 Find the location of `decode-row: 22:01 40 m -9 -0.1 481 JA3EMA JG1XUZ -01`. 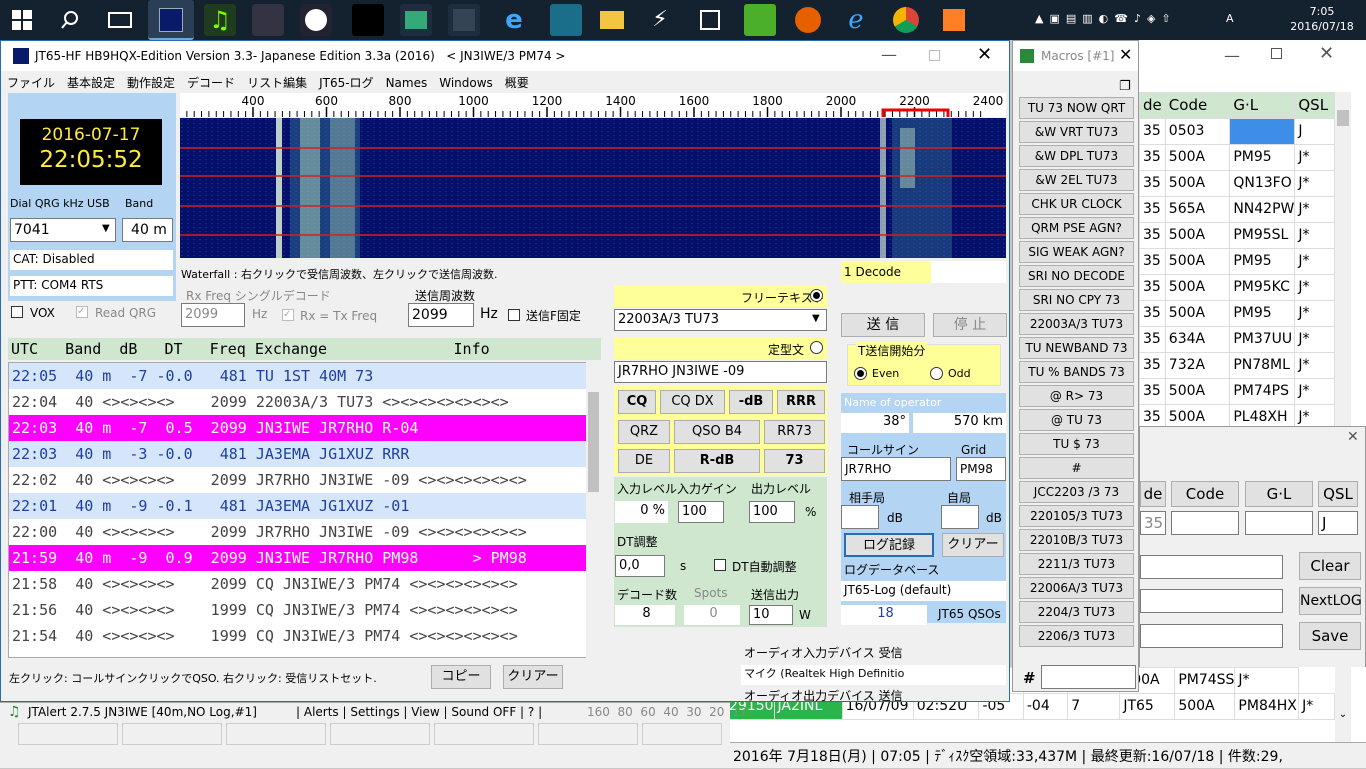

decode-row: 22:01 40 m -9 -0.1 481 JA3EMA JG1XUZ -01 is located at coordinates (304, 506).